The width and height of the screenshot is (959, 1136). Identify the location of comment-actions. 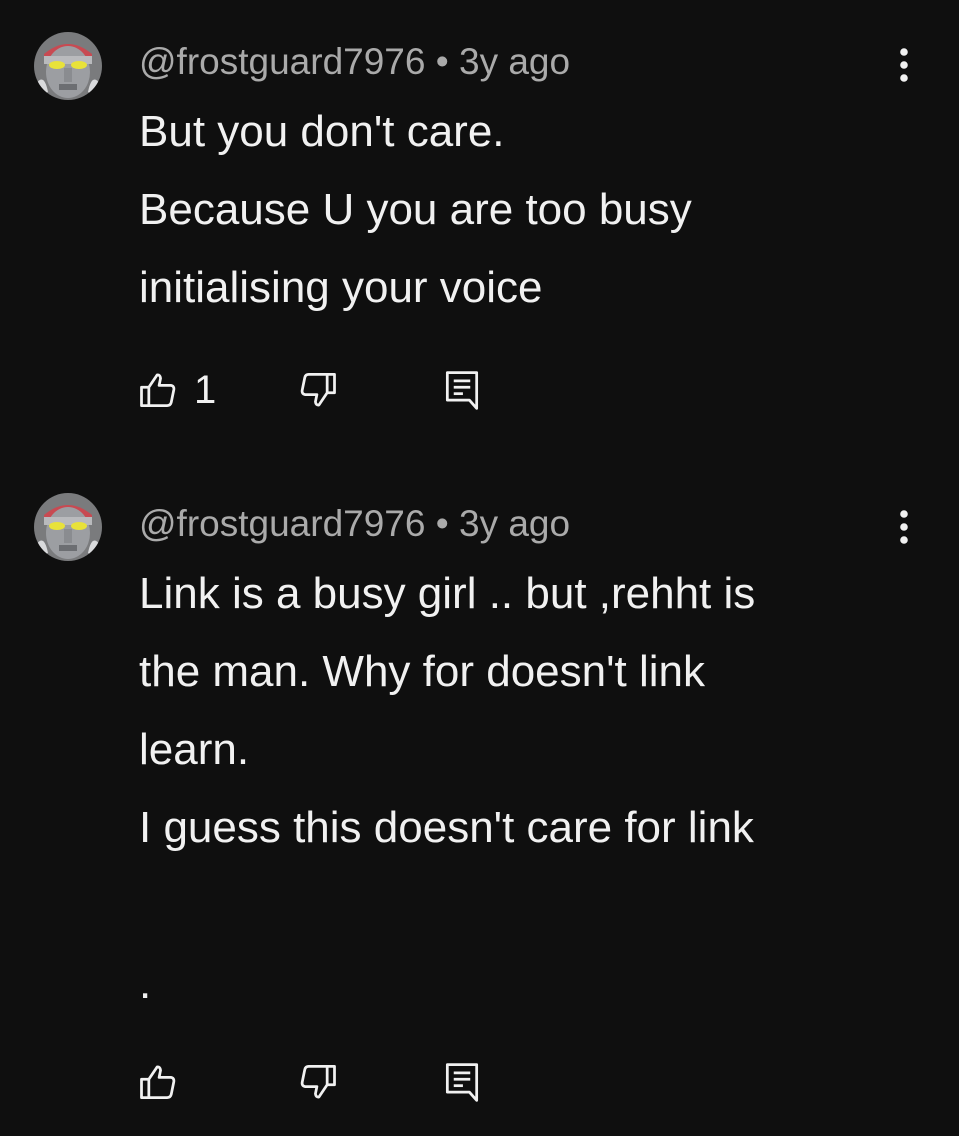
(479, 1082).